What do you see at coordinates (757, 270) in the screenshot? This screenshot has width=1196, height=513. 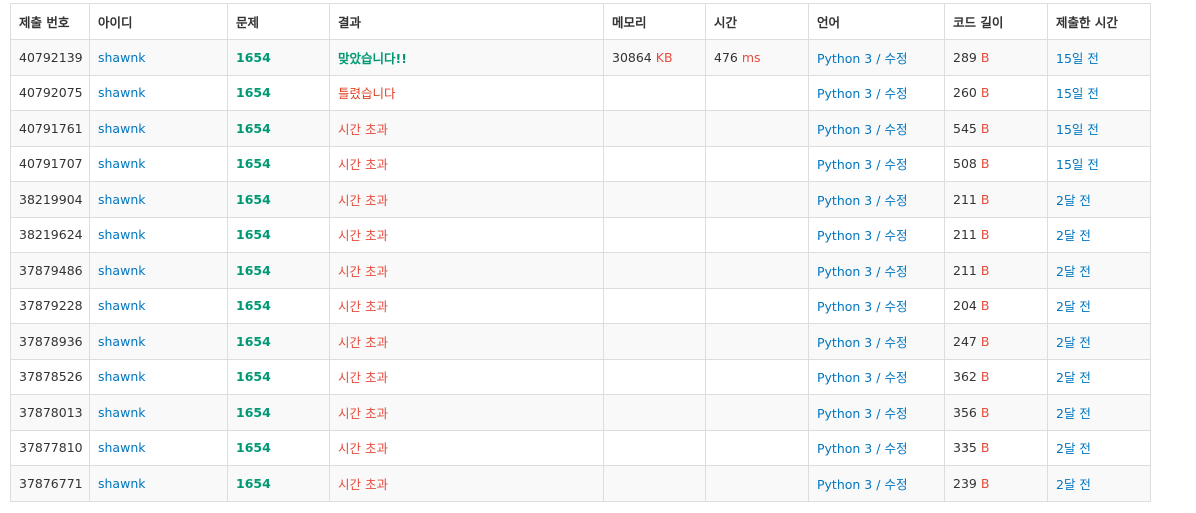 I see `time-cell` at bounding box center [757, 270].